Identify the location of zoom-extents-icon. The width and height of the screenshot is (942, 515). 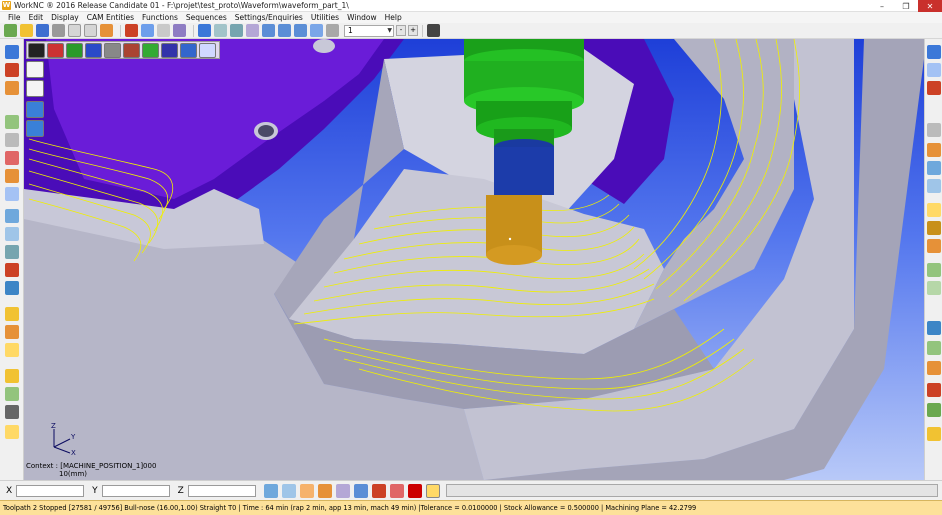
(207, 50).